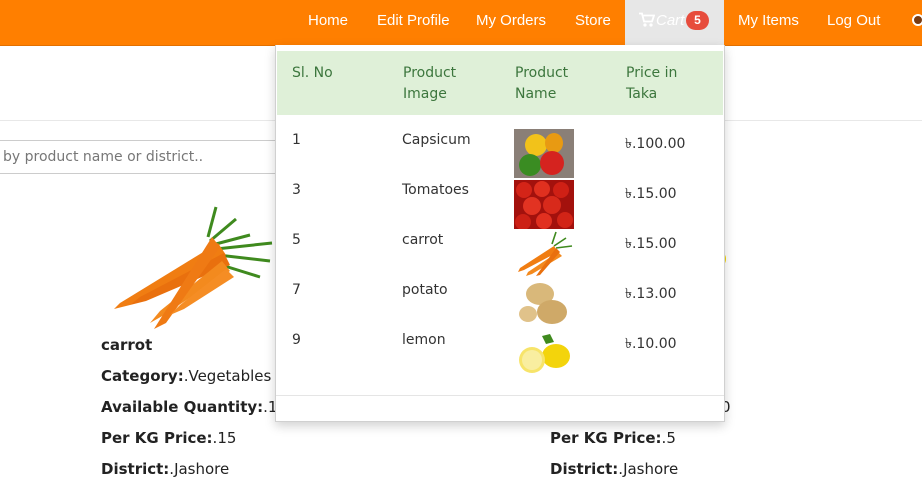 The image size is (922, 478). I want to click on nav-store-link: Store, so click(593, 22).